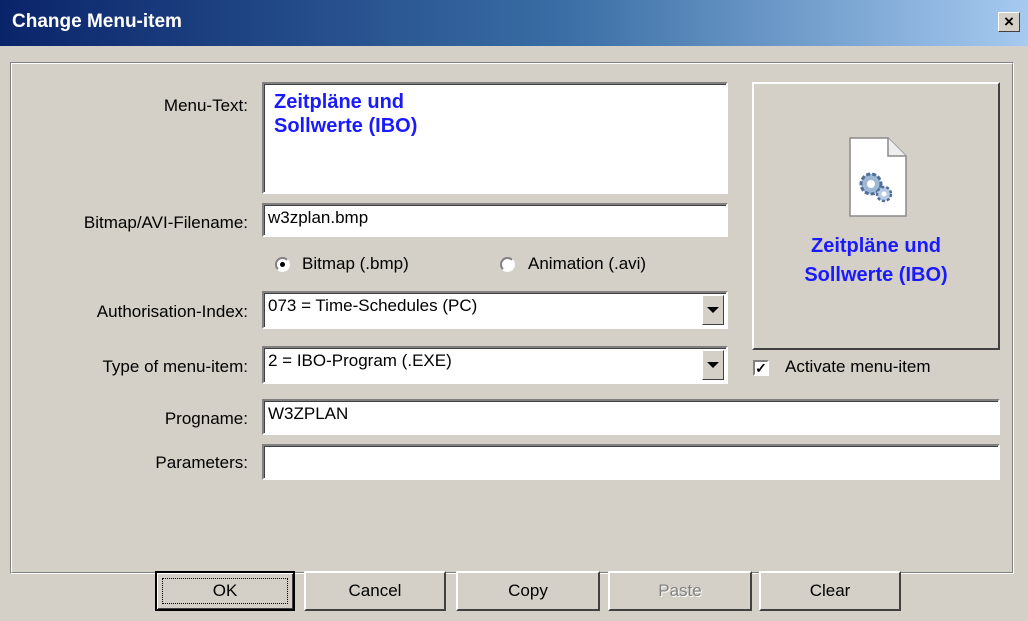 This screenshot has height=621, width=1028. What do you see at coordinates (206, 418) in the screenshot?
I see `progname-label: Progname:` at bounding box center [206, 418].